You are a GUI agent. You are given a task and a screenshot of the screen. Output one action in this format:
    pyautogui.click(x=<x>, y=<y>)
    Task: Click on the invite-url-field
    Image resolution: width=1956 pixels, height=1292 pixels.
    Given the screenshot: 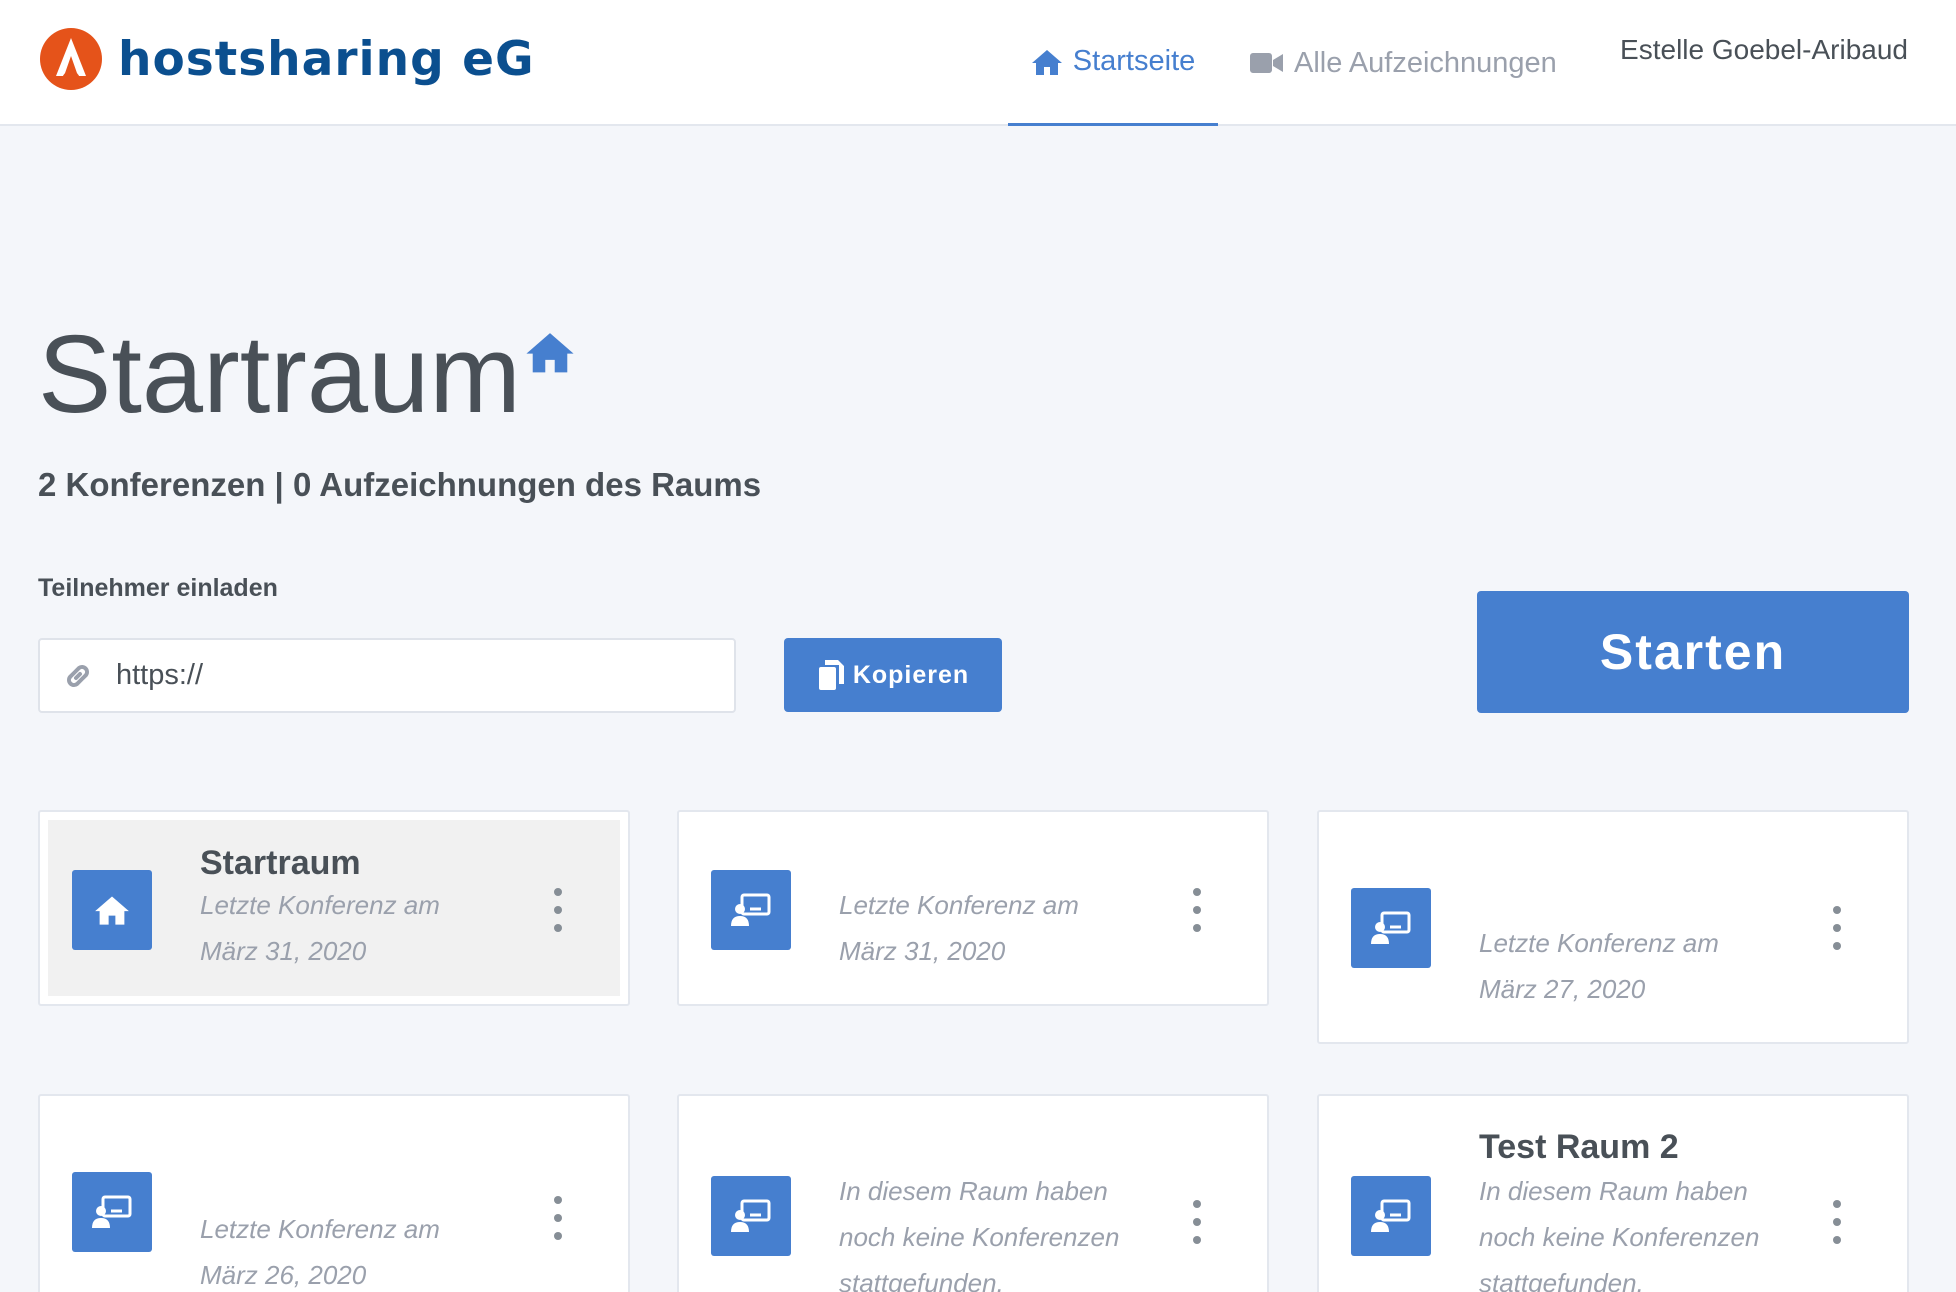 What is the action you would take?
    pyautogui.click(x=387, y=675)
    